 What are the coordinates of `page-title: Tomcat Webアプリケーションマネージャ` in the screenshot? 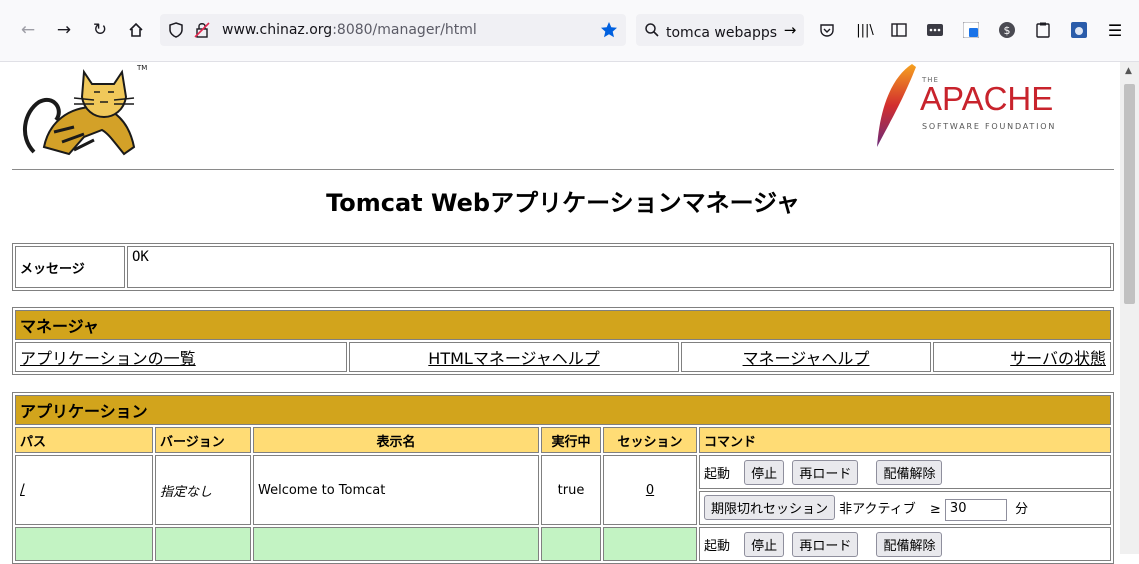 It's located at (563, 203).